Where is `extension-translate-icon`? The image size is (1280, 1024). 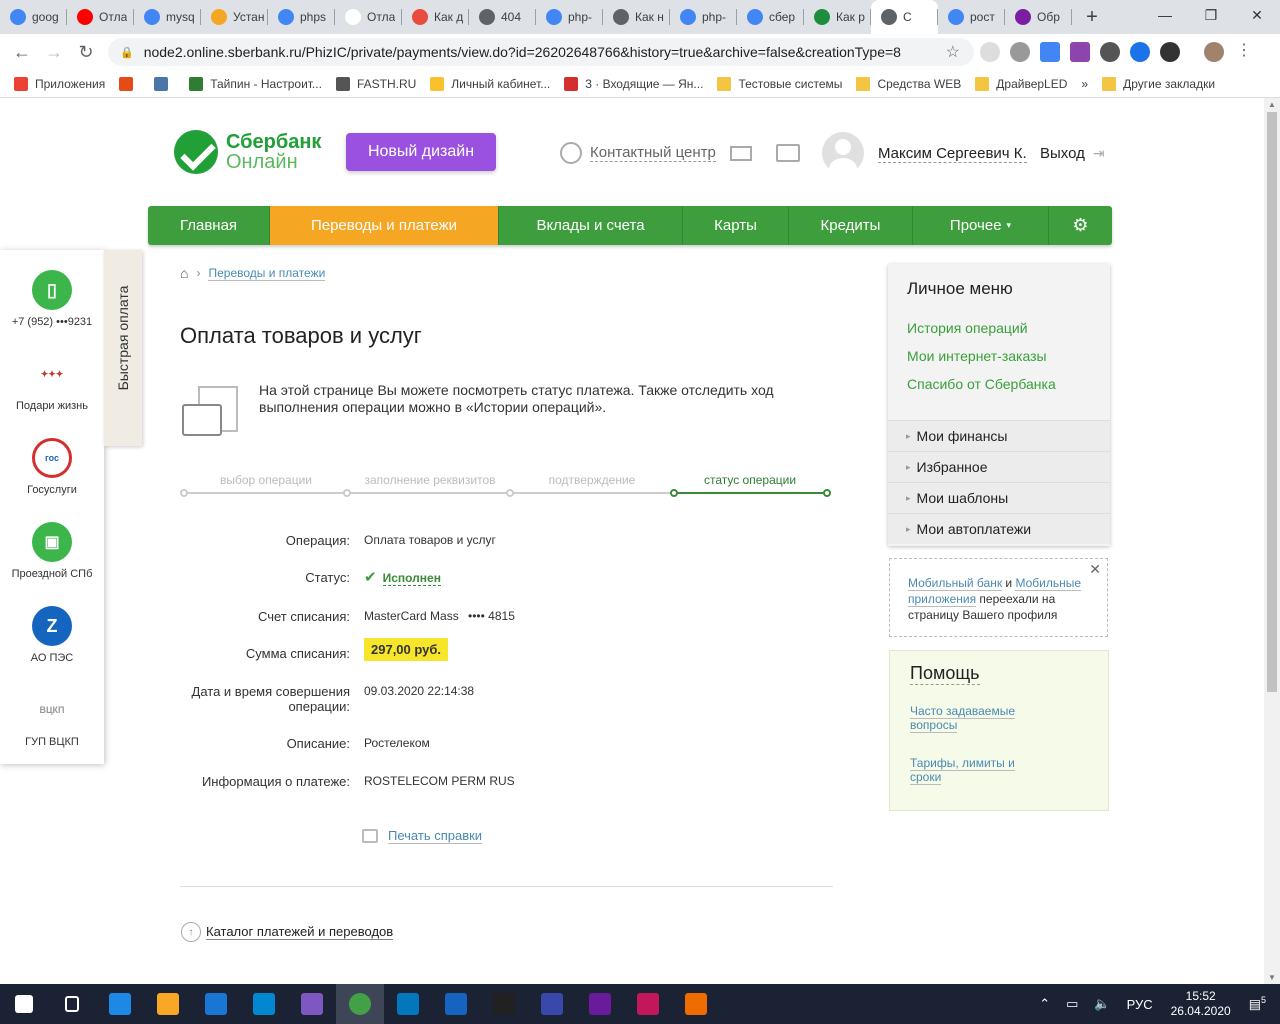
extension-translate-icon is located at coordinates (1050, 52).